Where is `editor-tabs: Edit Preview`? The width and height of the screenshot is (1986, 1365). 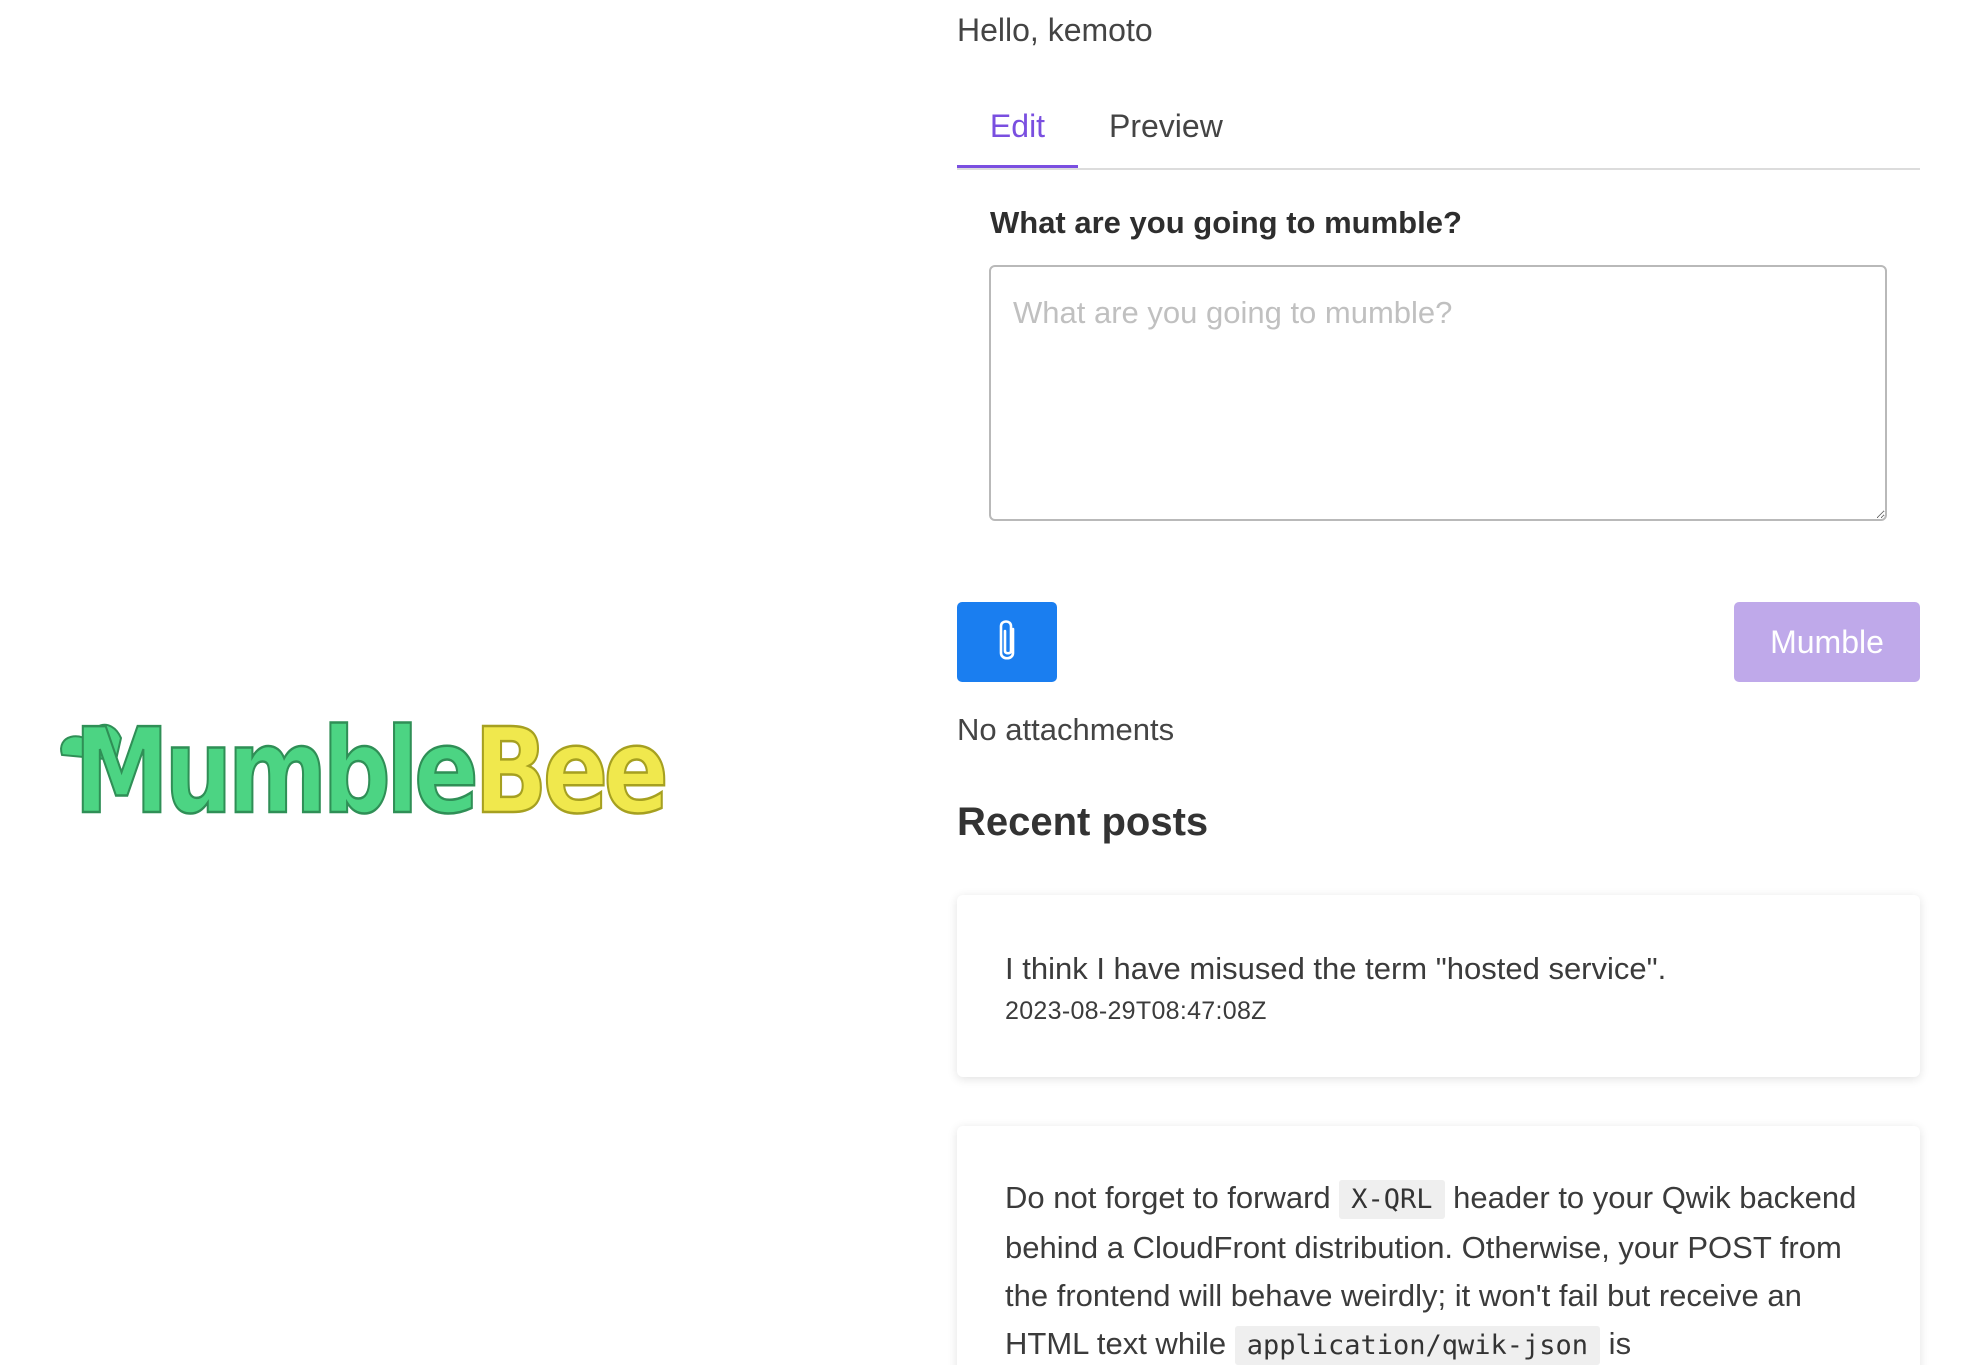
editor-tabs: Edit Preview is located at coordinates (1438, 135).